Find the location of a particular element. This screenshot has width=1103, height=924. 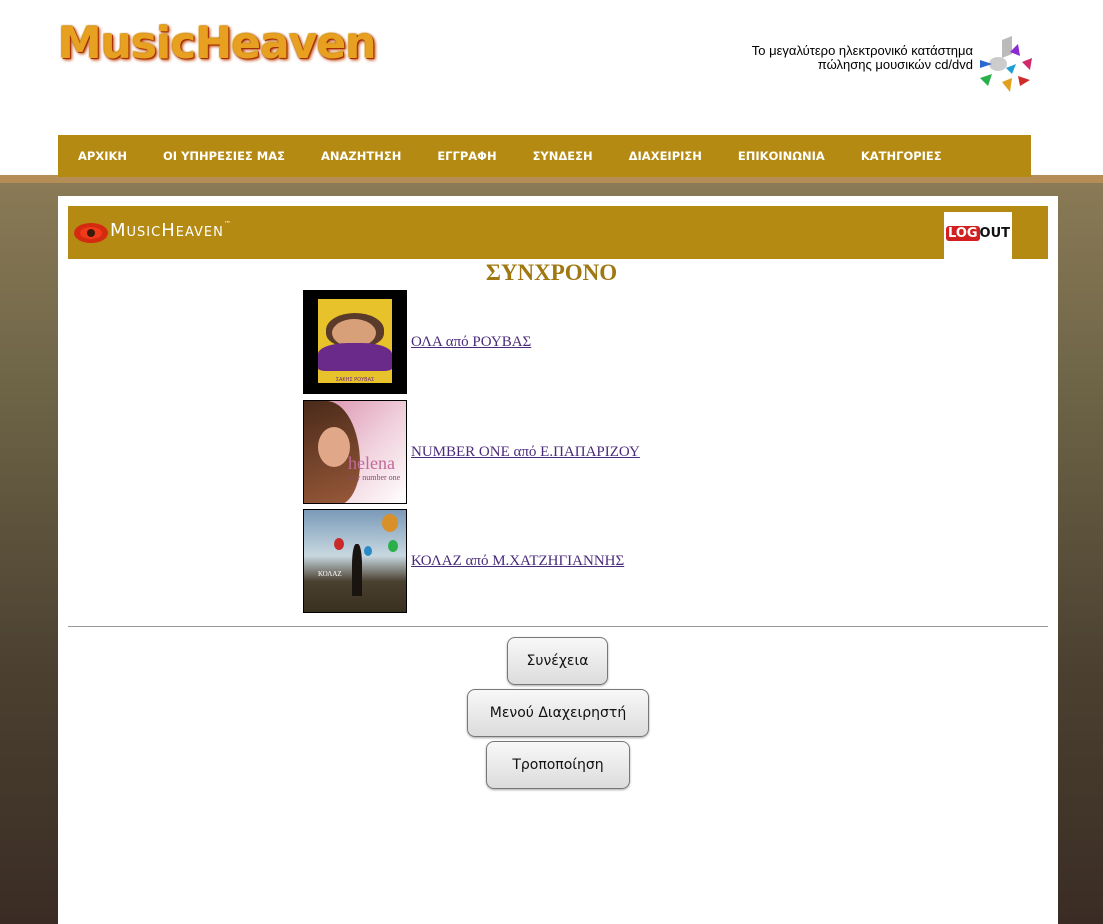

album-cover-image: helena my number one is located at coordinates (355, 452).